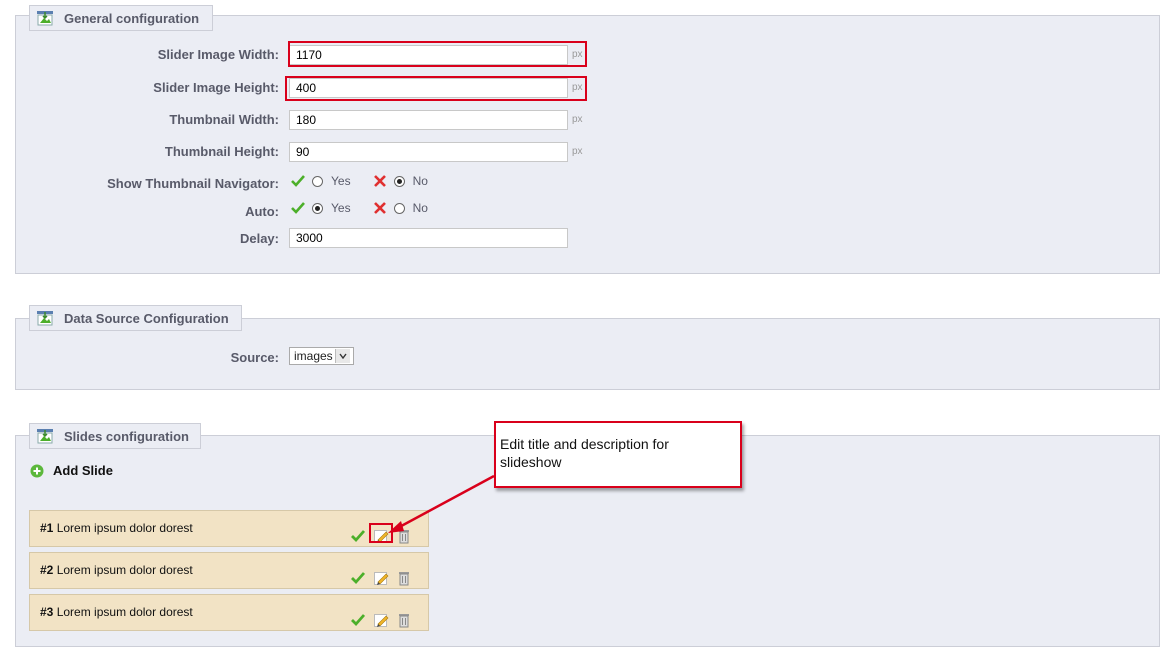 This screenshot has height=651, width=1176. Describe the element at coordinates (216, 87) in the screenshot. I see `slider-height-label: Slider Image Height:` at that location.